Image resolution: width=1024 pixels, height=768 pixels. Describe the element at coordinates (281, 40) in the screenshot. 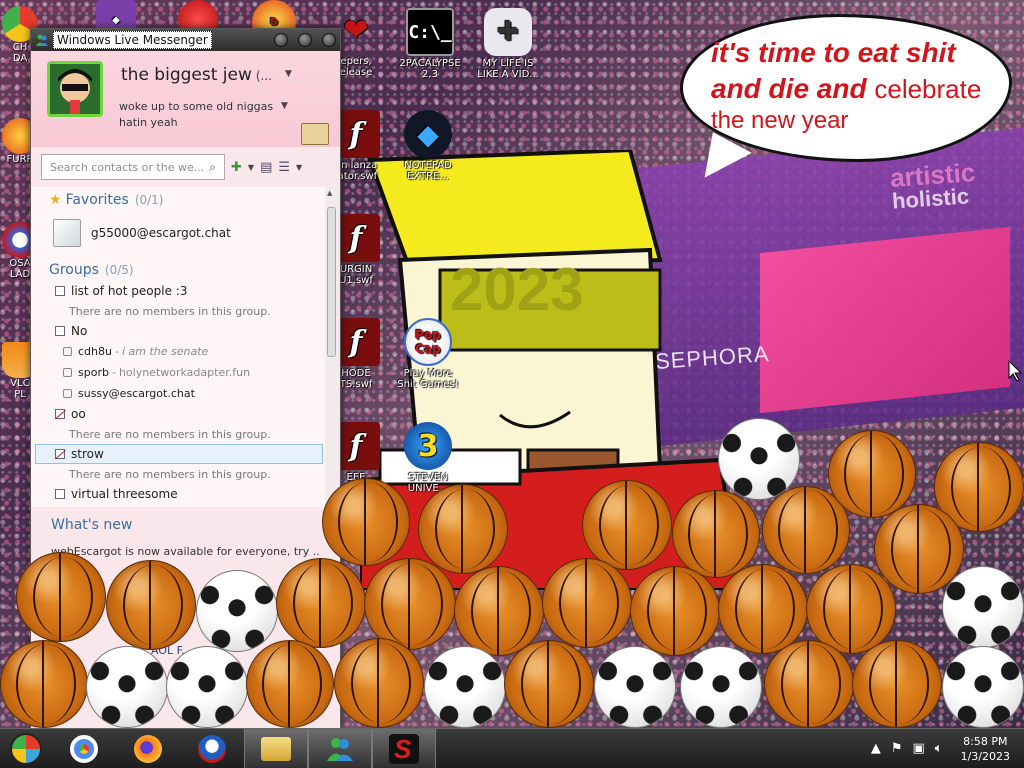

I see `minimize-button` at that location.